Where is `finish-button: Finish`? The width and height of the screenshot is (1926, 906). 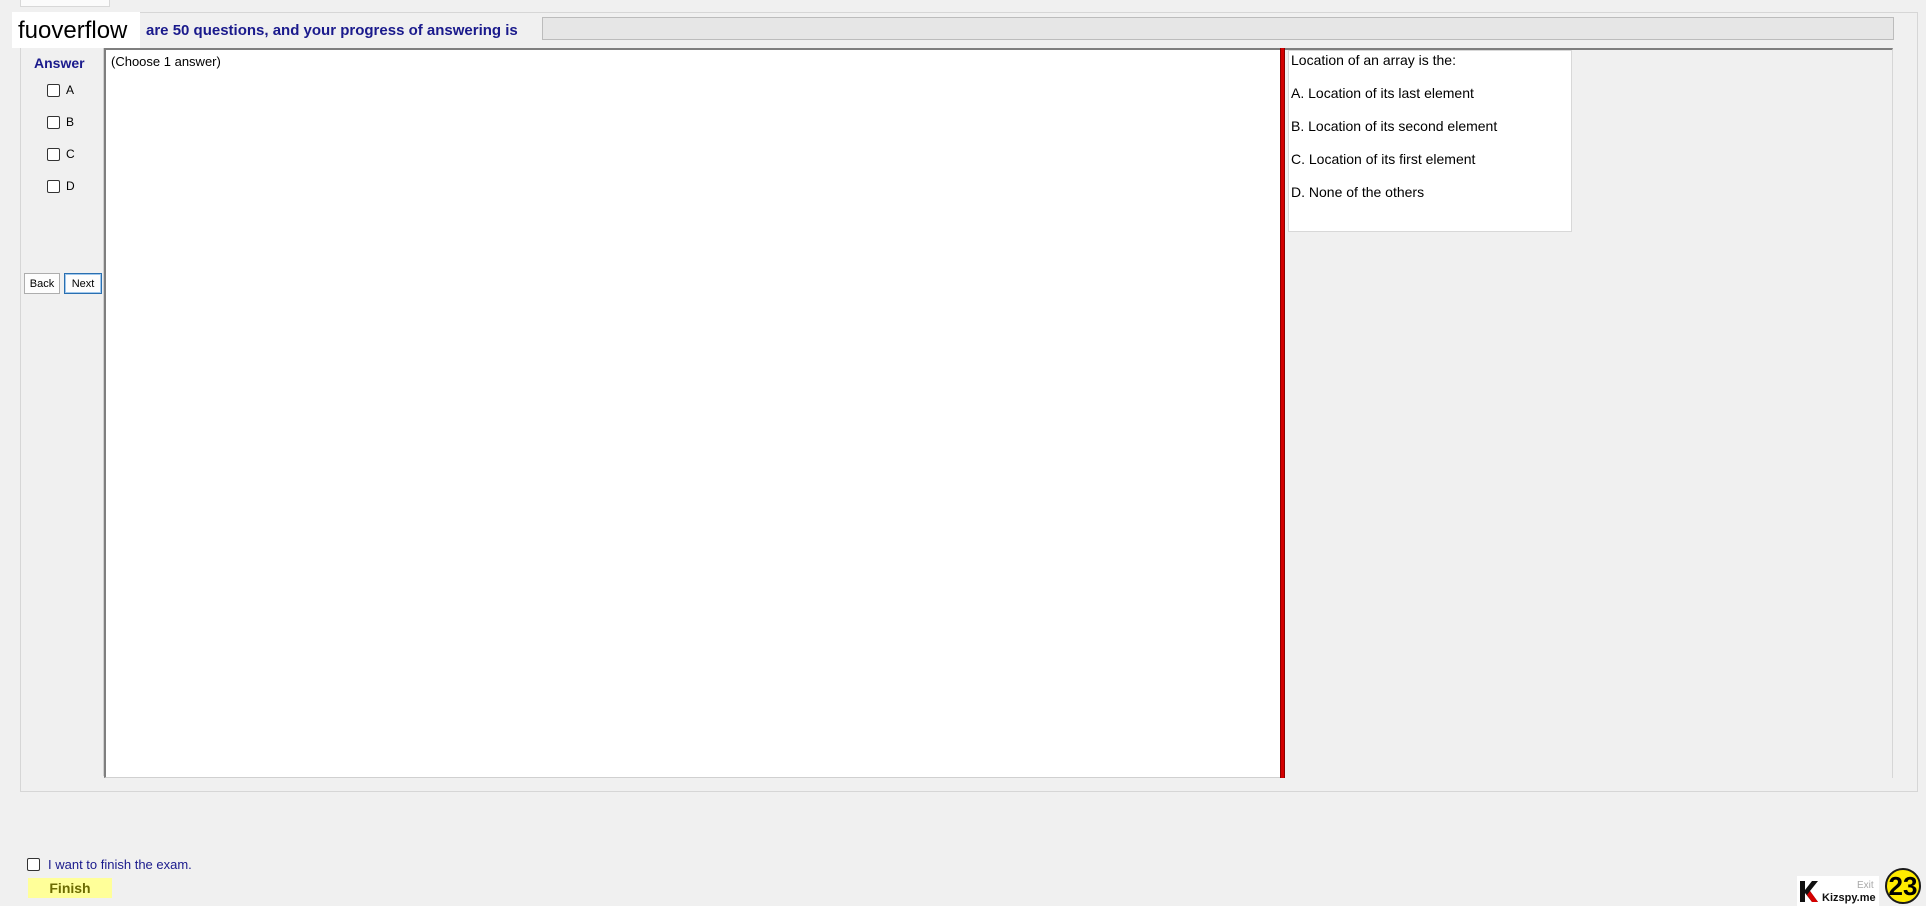
finish-button: Finish is located at coordinates (70, 888).